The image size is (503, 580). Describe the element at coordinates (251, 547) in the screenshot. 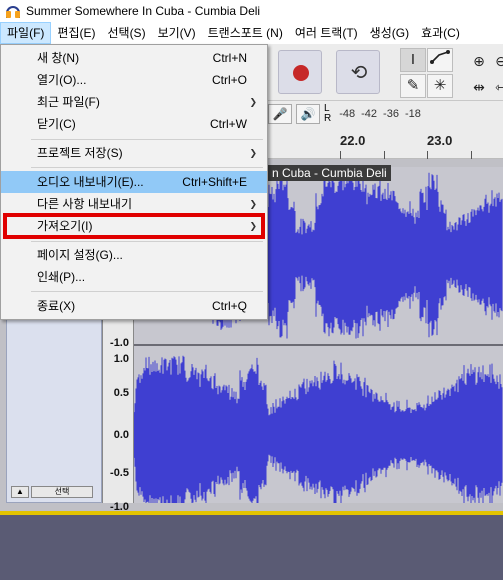

I see `empty-project-area` at that location.